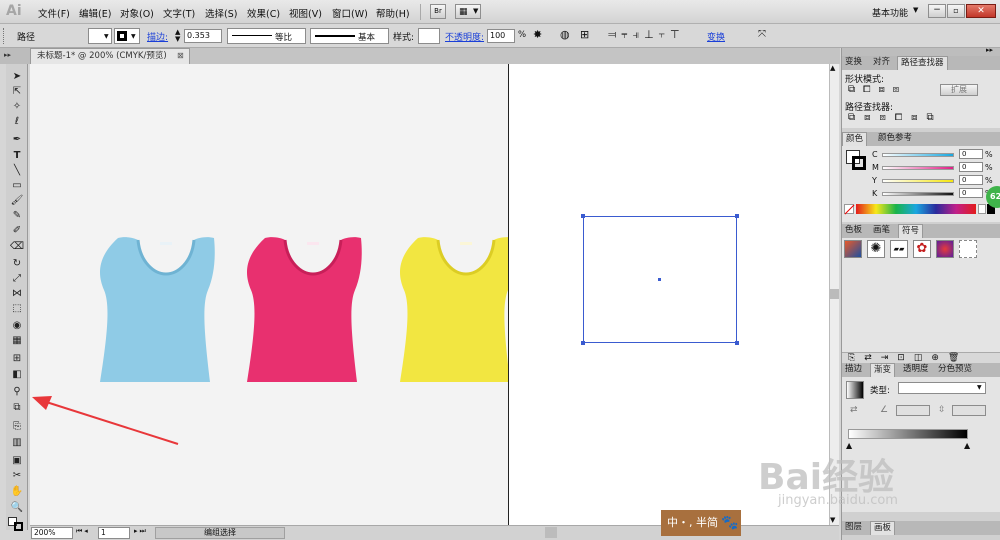  What do you see at coordinates (969, 410) in the screenshot?
I see `aspect-ratio-input` at bounding box center [969, 410].